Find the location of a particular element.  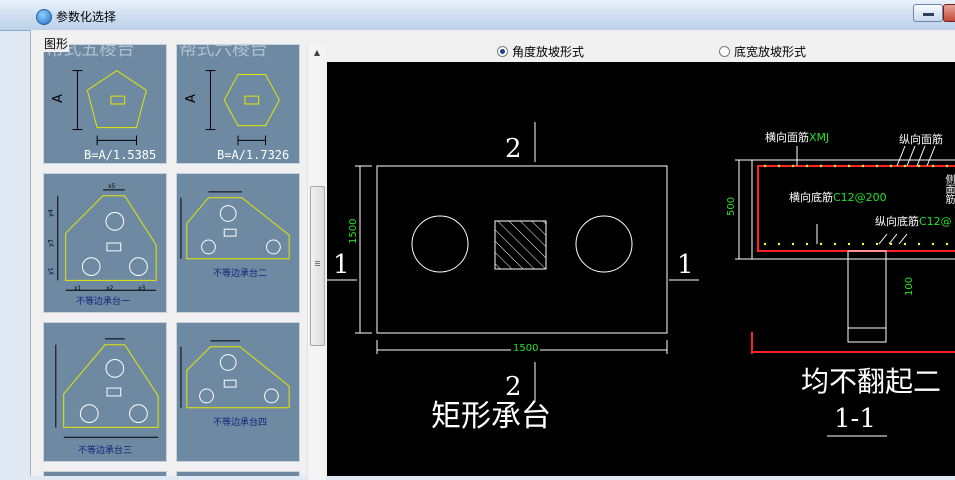

thumbnail-scrollbar: ▲ is located at coordinates (316, 262).